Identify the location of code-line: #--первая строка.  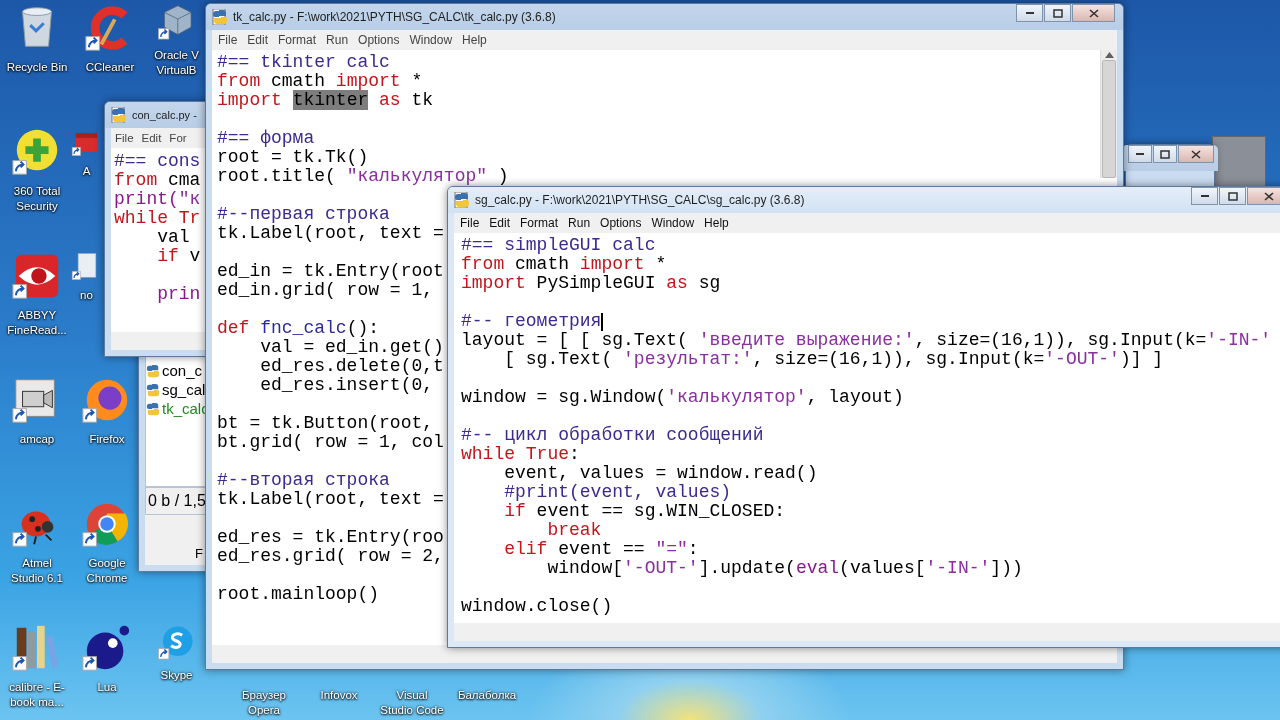
(303, 214).